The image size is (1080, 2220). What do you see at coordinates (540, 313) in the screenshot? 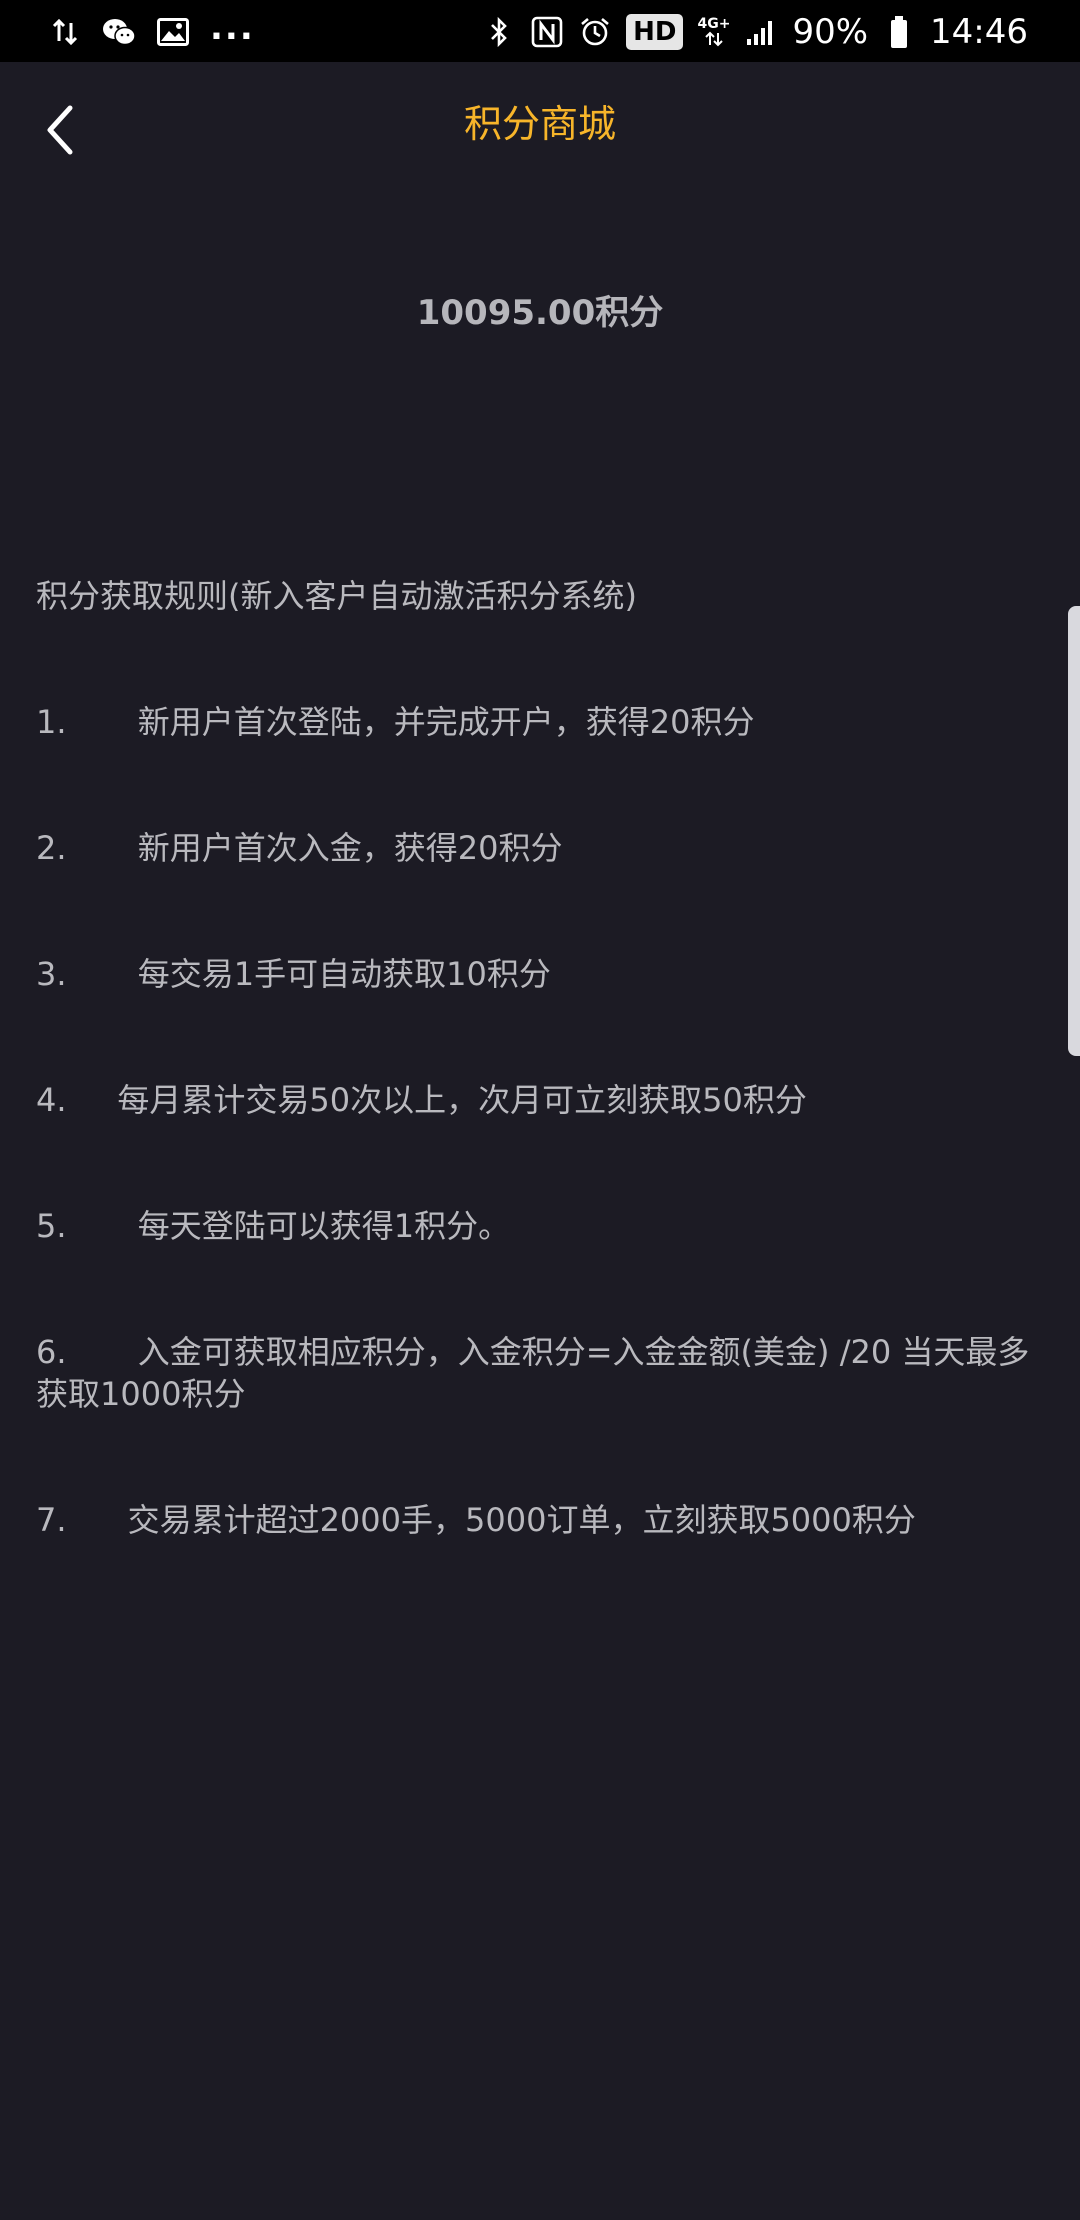
I see `points-balance: 10095.00积分` at bounding box center [540, 313].